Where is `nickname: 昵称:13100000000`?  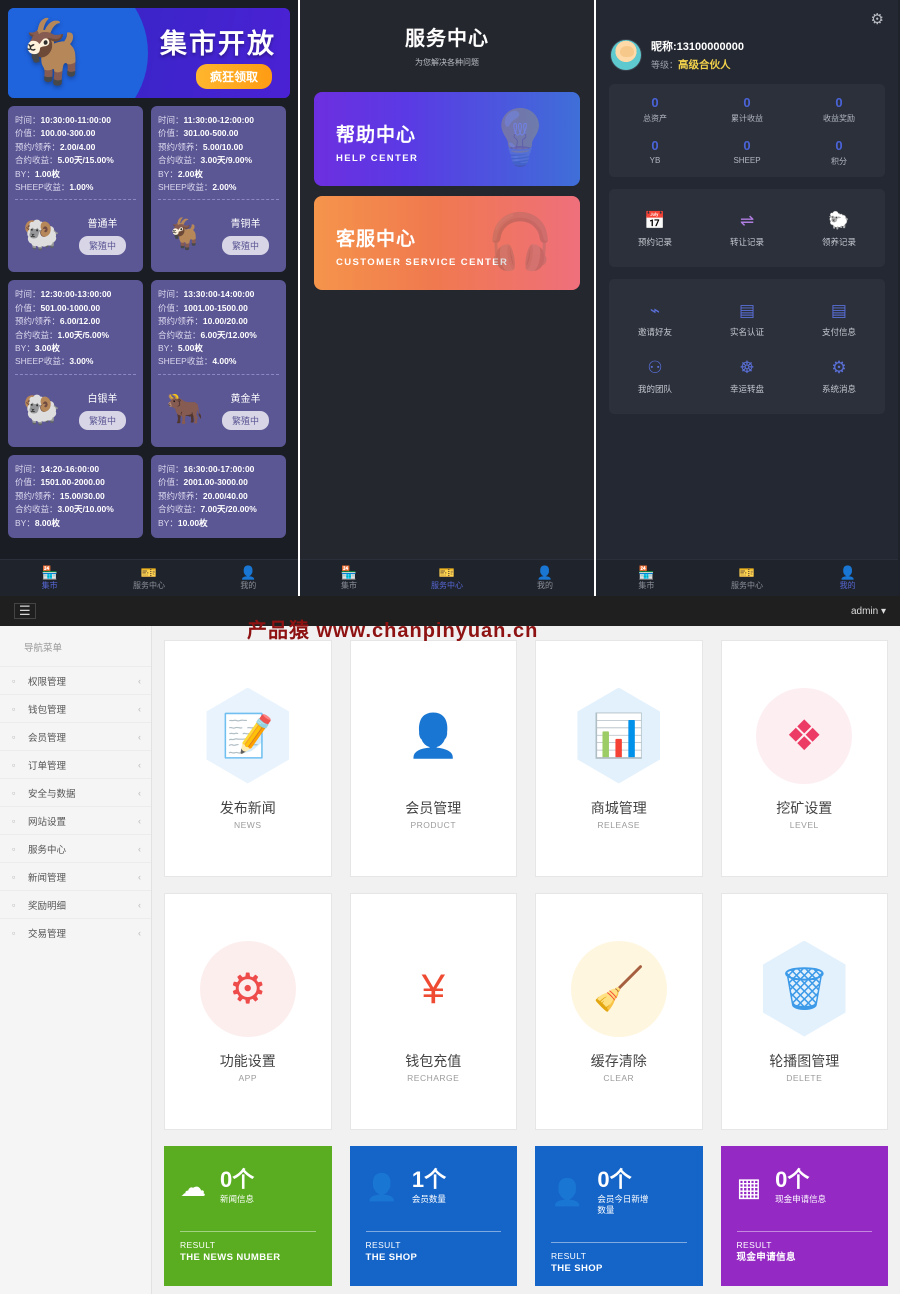 nickname: 昵称:13100000000 is located at coordinates (697, 47).